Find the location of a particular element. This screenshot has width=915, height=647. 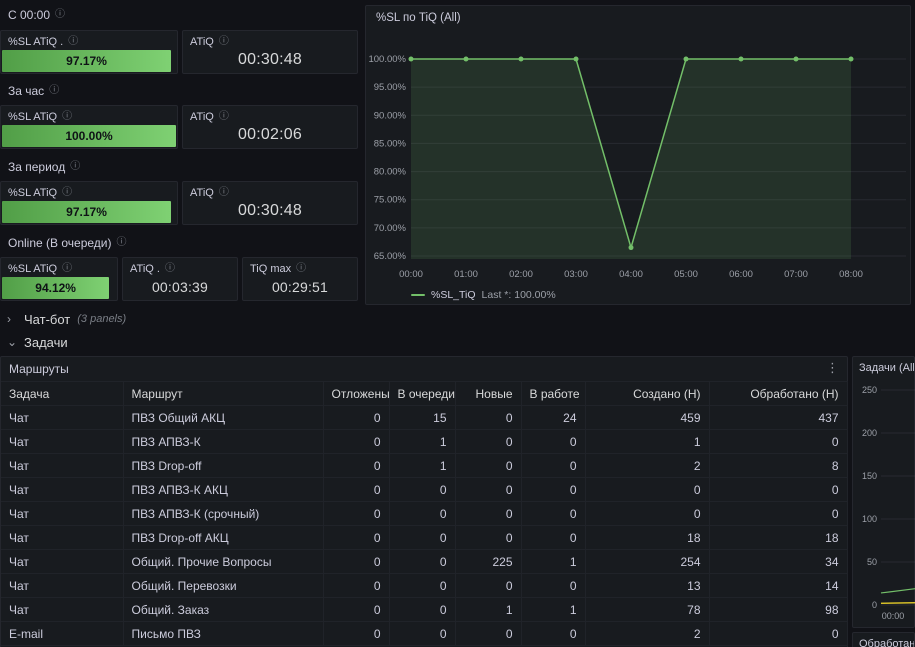

section-label-period: За период ⓘ is located at coordinates (44, 167).